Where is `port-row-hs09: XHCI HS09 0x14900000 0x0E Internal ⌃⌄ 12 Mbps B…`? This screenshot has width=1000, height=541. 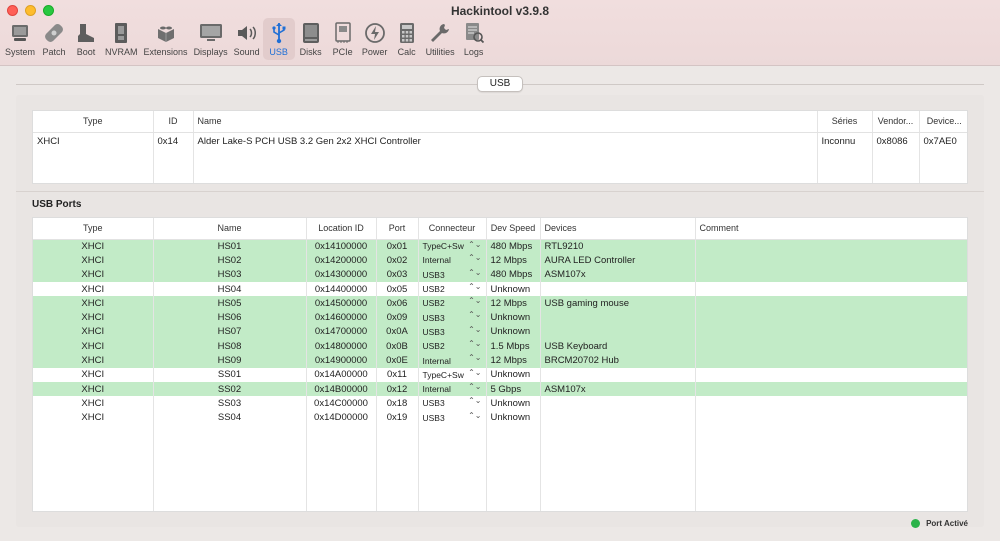 port-row-hs09: XHCI HS09 0x14900000 0x0E Internal ⌃⌄ 12 Mbps B… is located at coordinates (500, 360).